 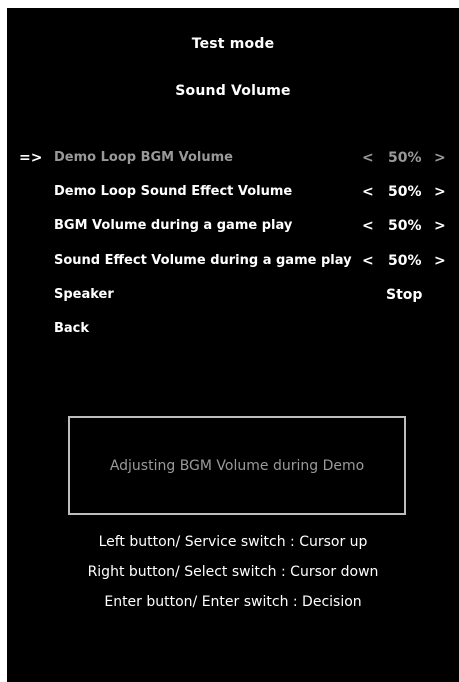 I want to click on menu-item-demo-loop-sound-effect-volume: Demo Loop Sound Effect Volume < 50% >, so click(x=233, y=199).